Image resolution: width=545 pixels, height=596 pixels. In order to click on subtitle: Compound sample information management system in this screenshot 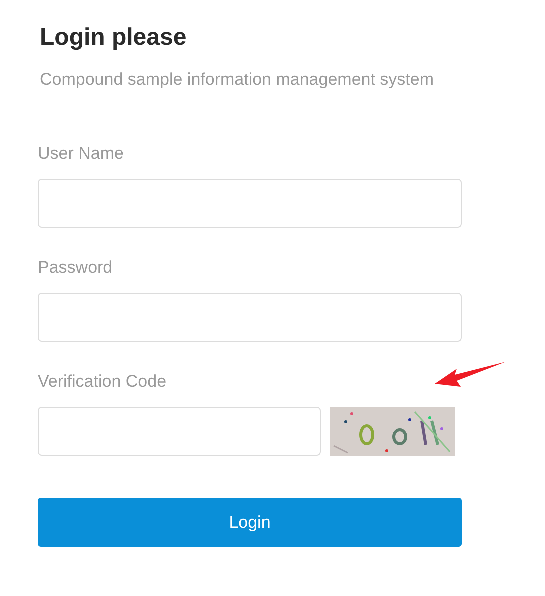, I will do `click(238, 80)`.